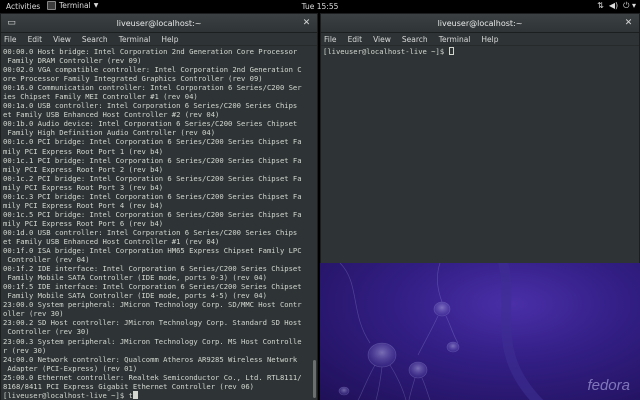 The width and height of the screenshot is (640, 400). Describe the element at coordinates (83, 151) in the screenshot. I see `terminal-line: mily PCI Express Root Port 1 (rev b4)` at that location.